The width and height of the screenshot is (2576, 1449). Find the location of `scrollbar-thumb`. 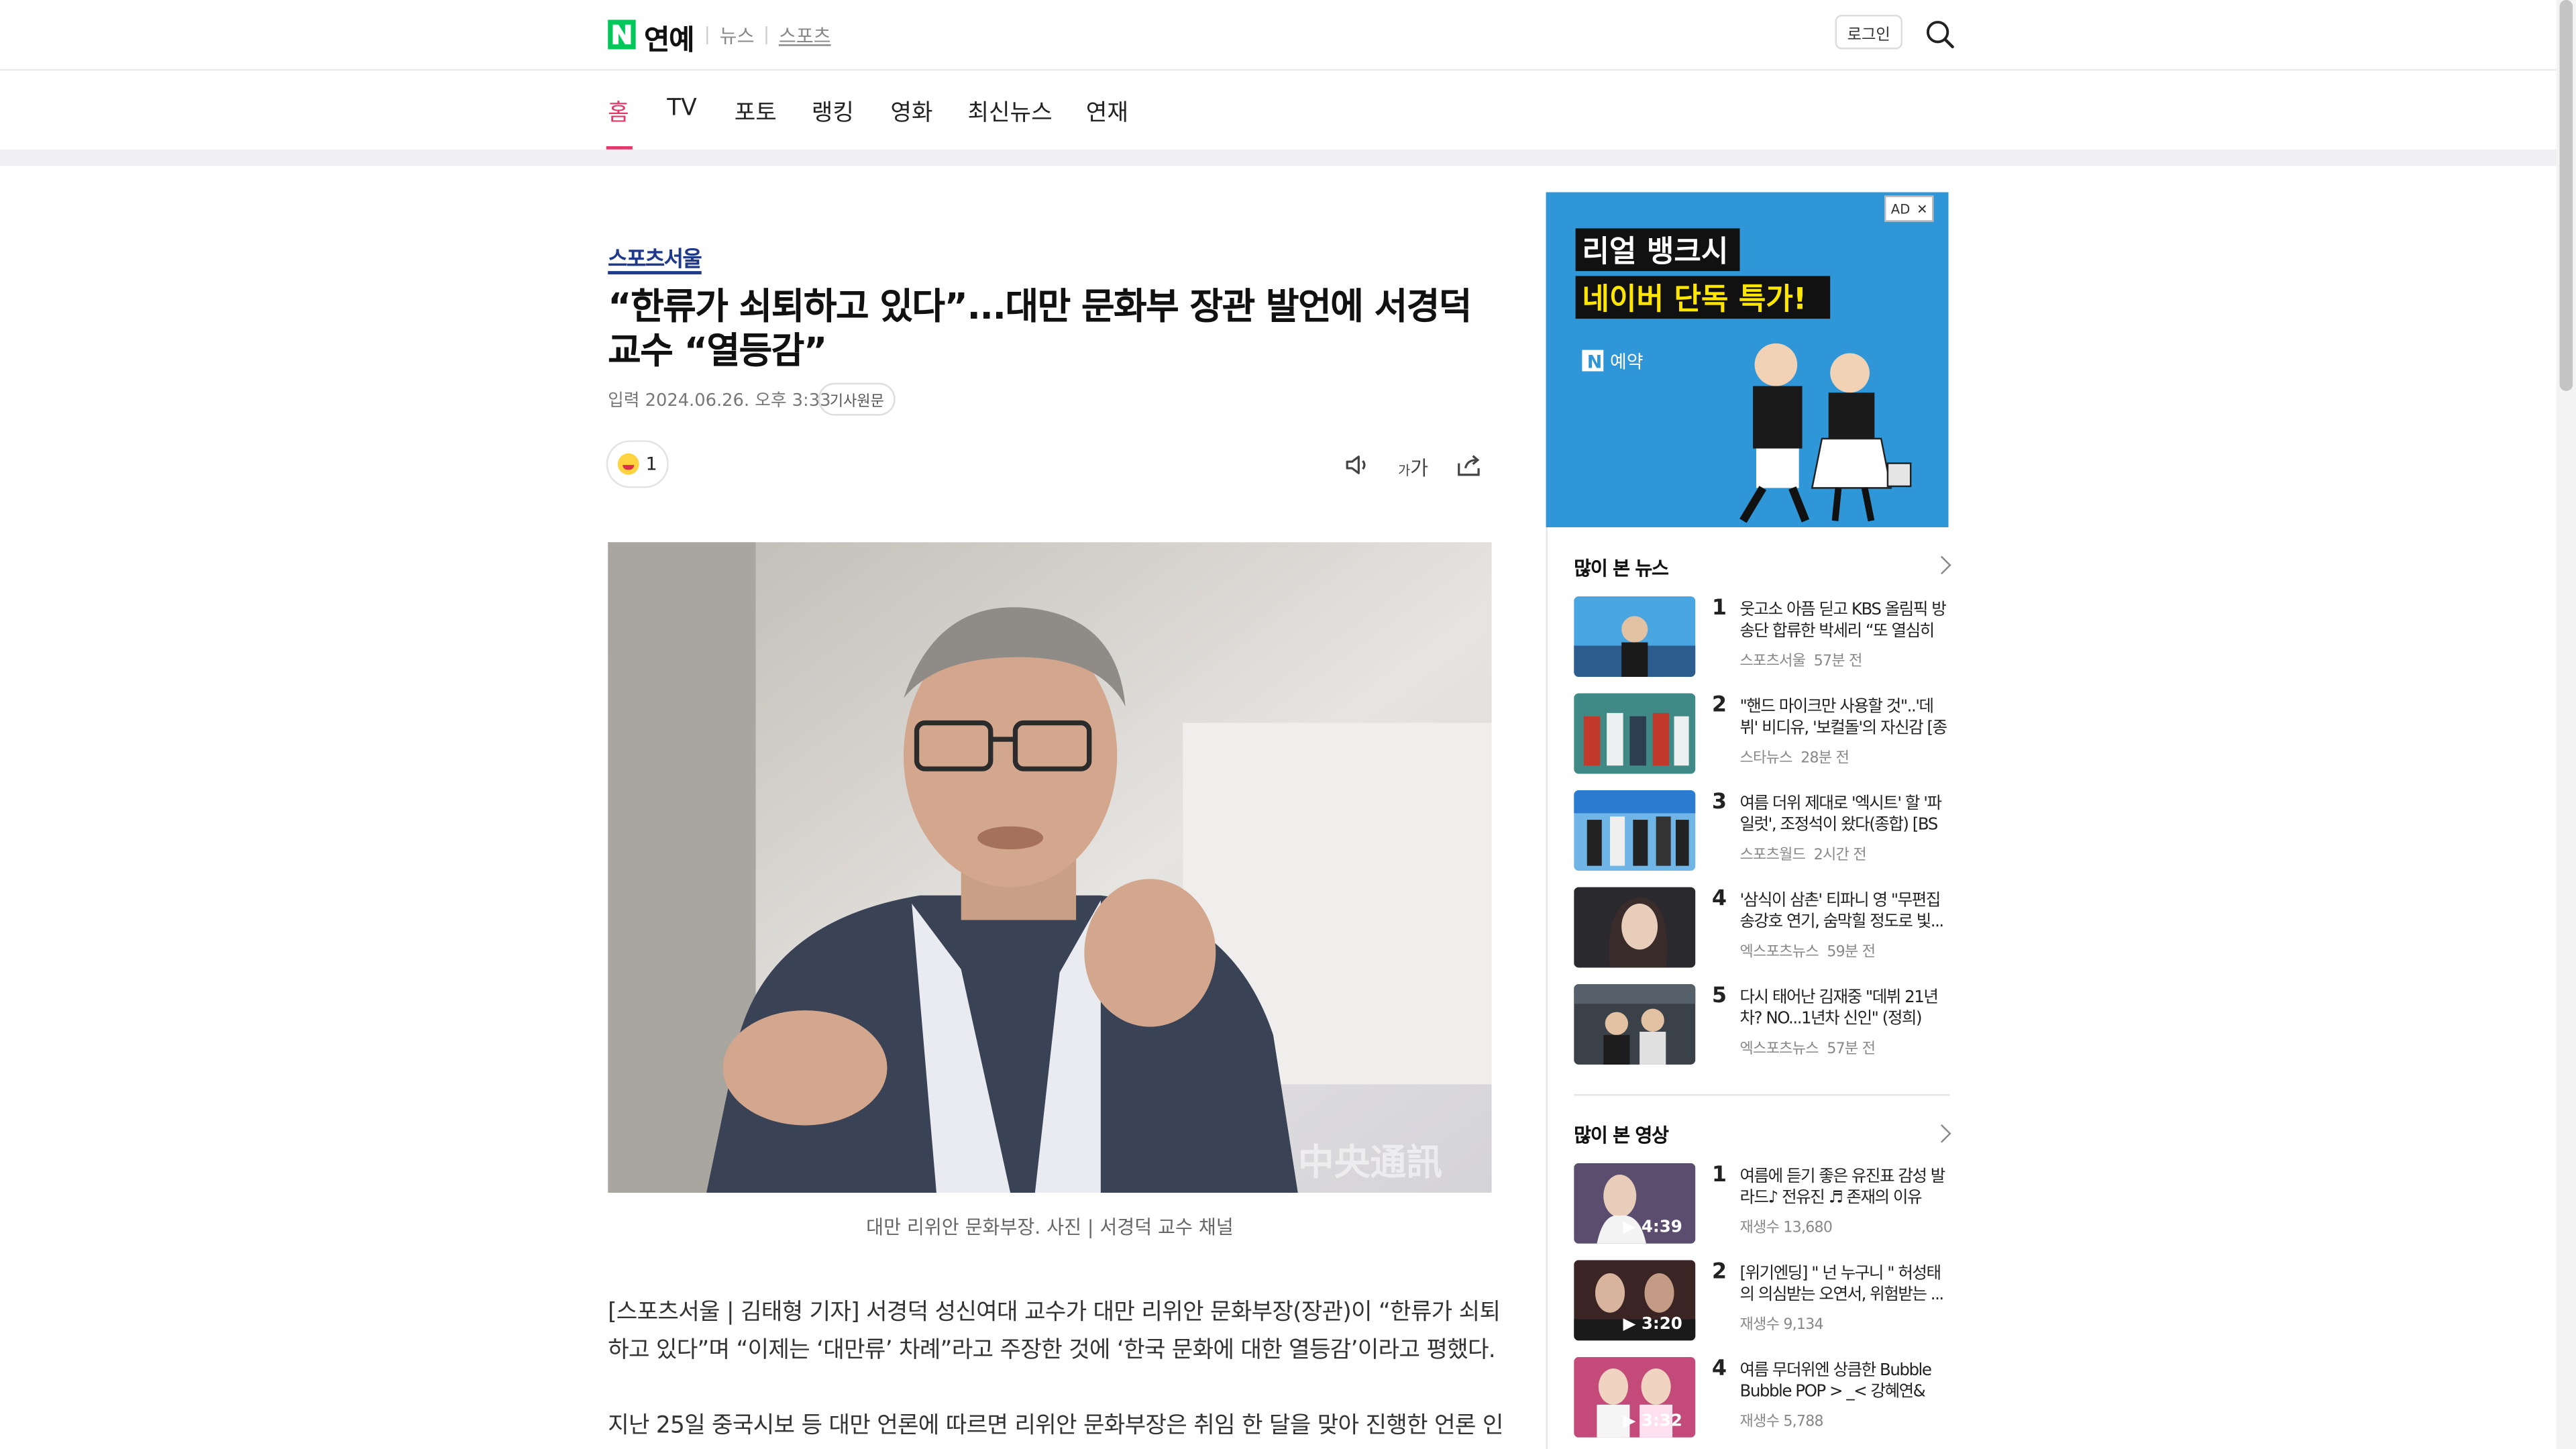

scrollbar-thumb is located at coordinates (2566, 195).